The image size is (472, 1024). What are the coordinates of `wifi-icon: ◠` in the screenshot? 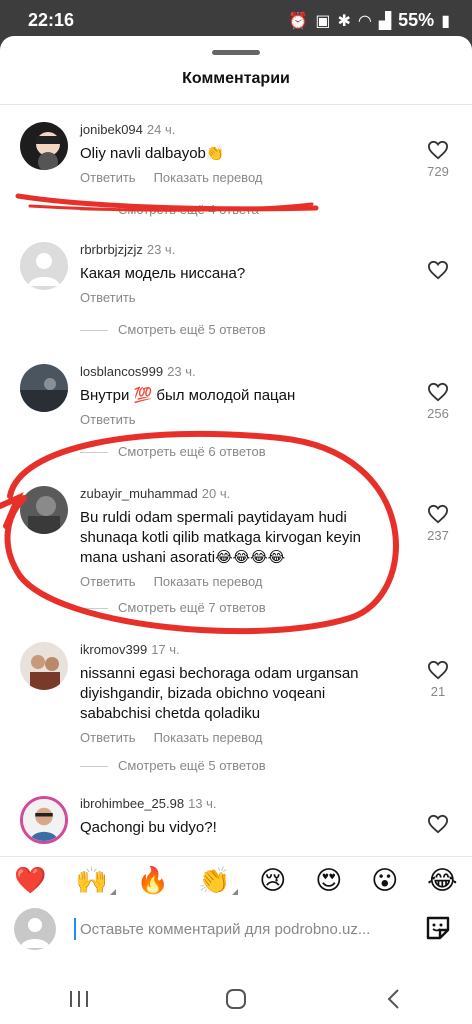 It's located at (364, 21).